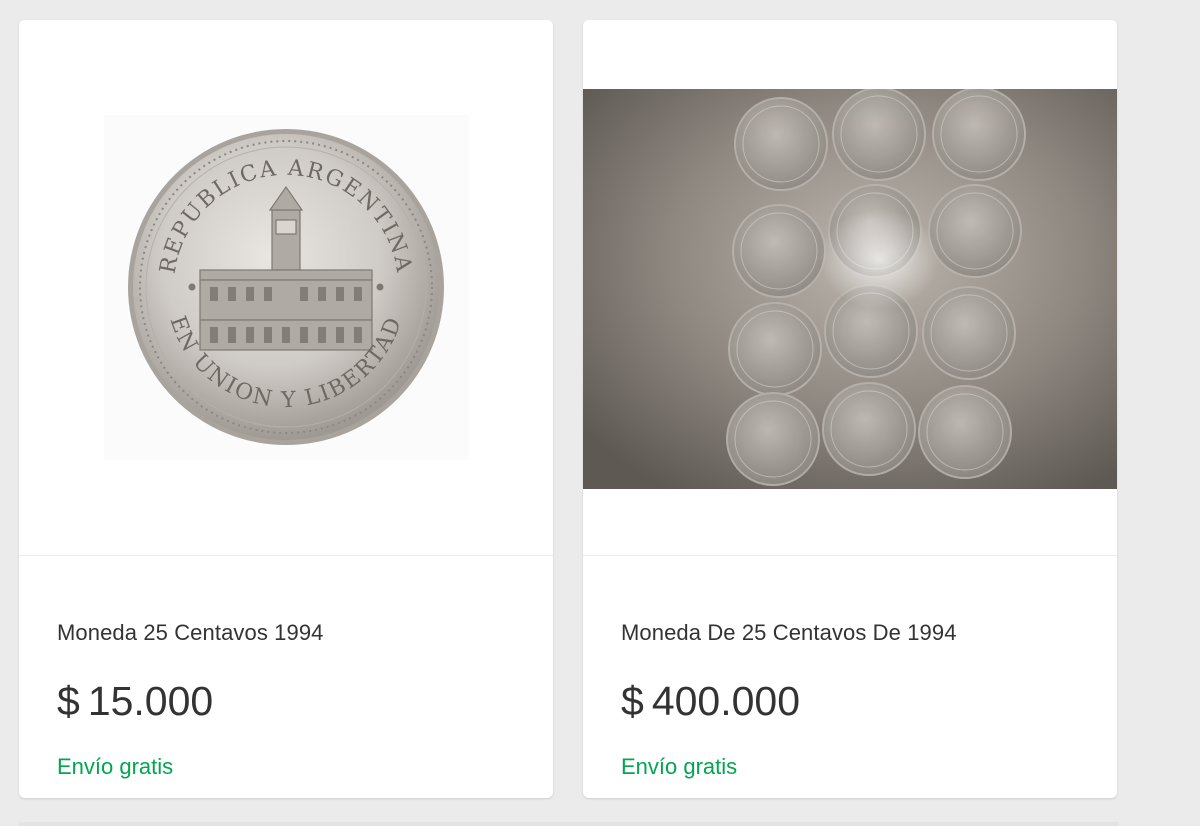  Describe the element at coordinates (726, 701) in the screenshot. I see `price-amount: 400.000` at that location.